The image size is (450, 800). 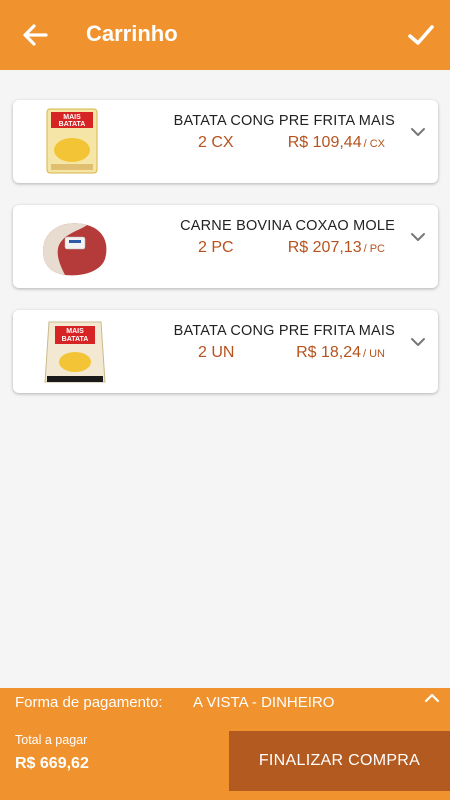 What do you see at coordinates (421, 35) in the screenshot?
I see `check-icon` at bounding box center [421, 35].